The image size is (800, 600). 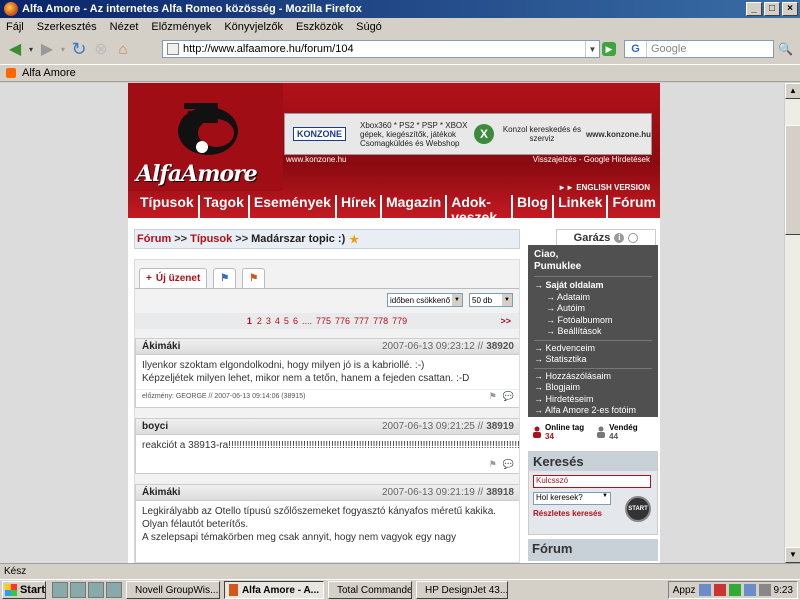 I want to click on url-dropdown-icon: ▼, so click(x=592, y=49).